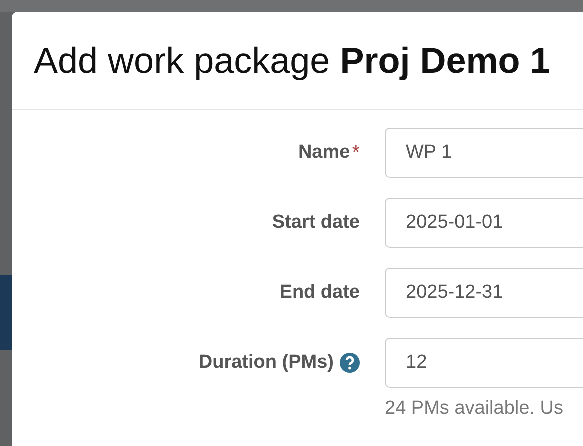  What do you see at coordinates (356, 153) in the screenshot?
I see `required-mark: *` at bounding box center [356, 153].